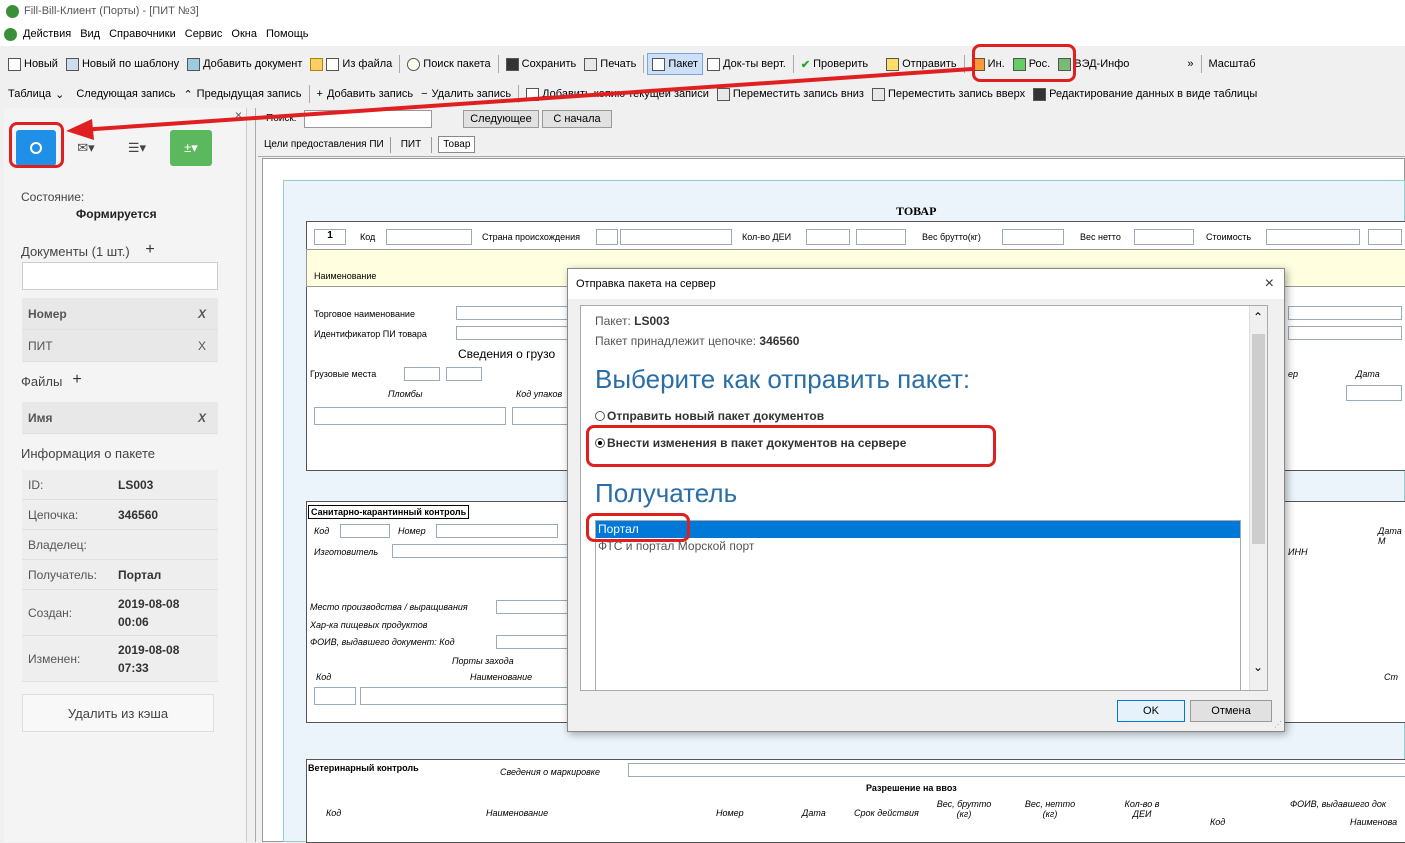 The image size is (1405, 843). Describe the element at coordinates (80, 129) in the screenshot. I see `annotation-arrow-head` at that location.